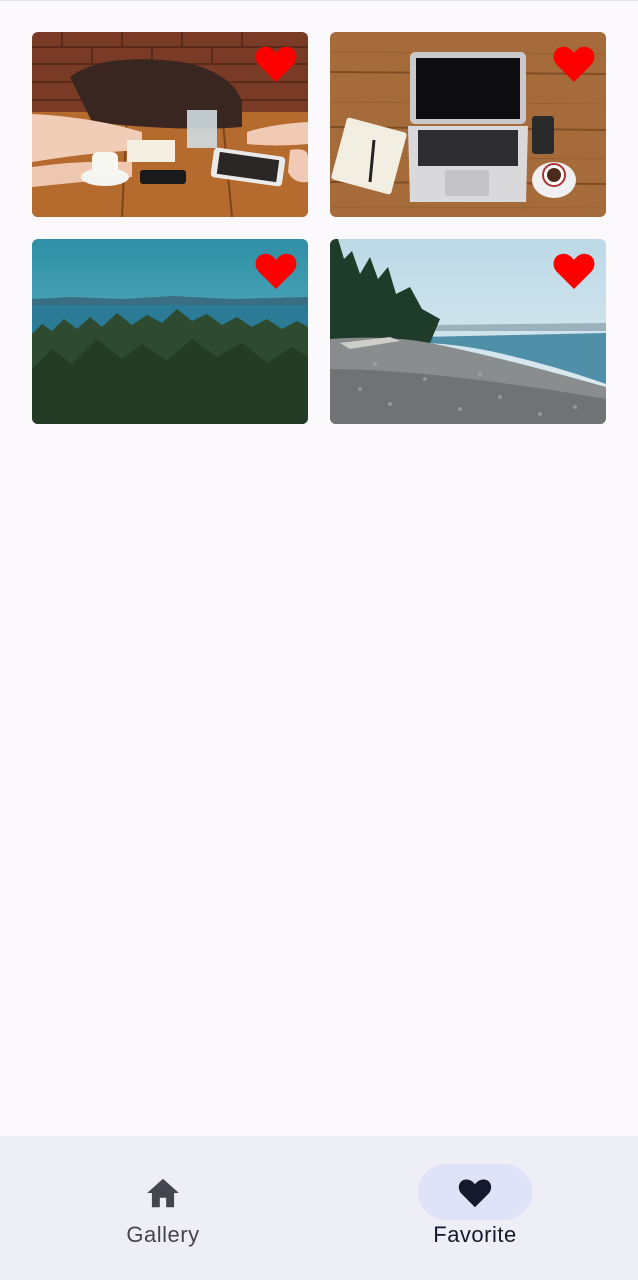 Image resolution: width=638 pixels, height=1280 pixels. I want to click on nav-label-favorite: Favorite, so click(475, 1234).